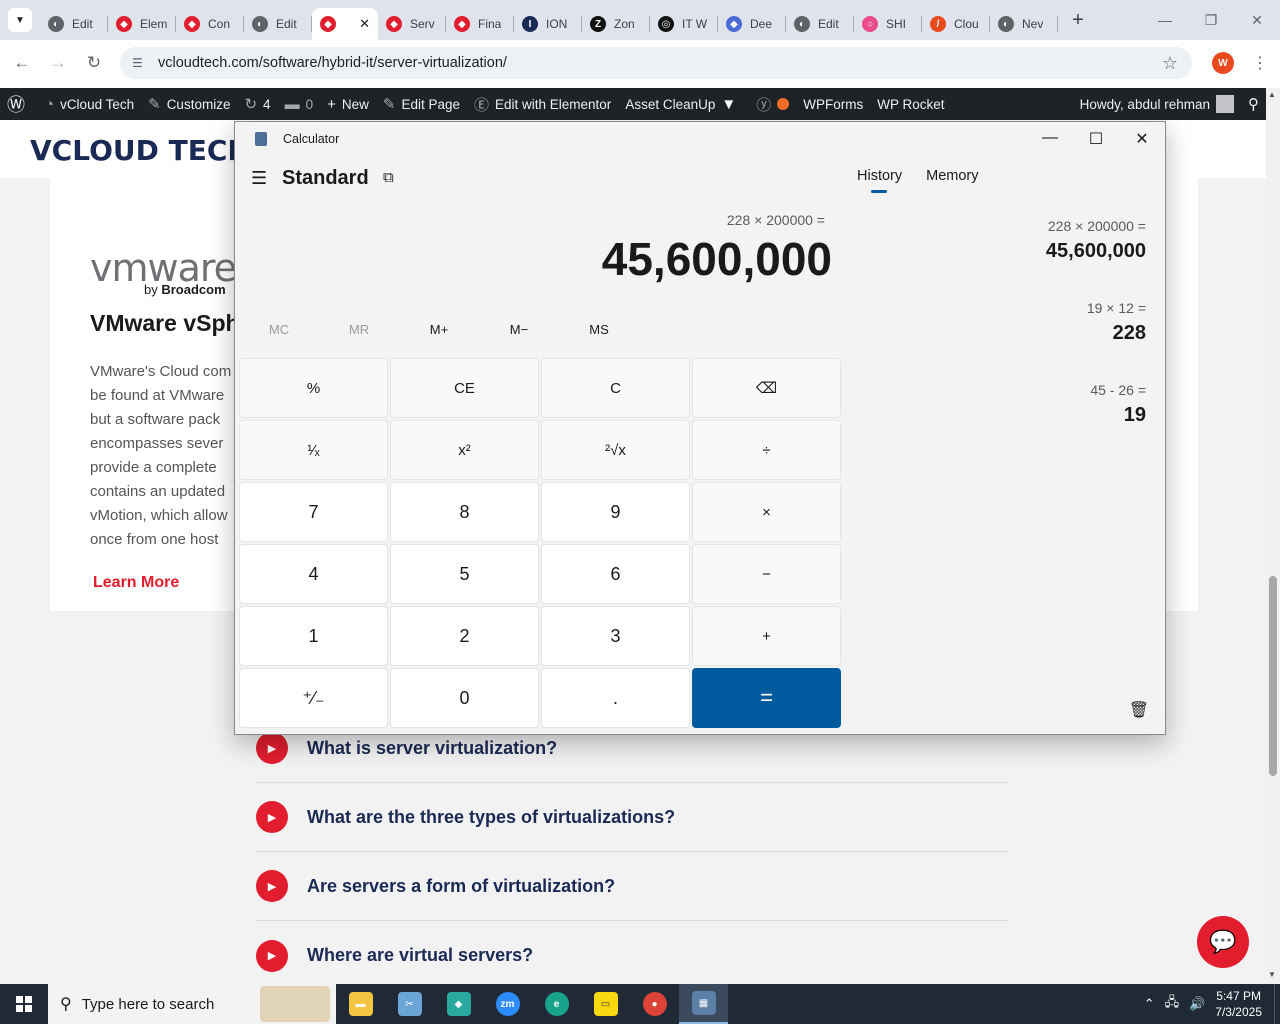 The height and width of the screenshot is (1024, 1280). Describe the element at coordinates (313, 698) in the screenshot. I see `key-negate-button: ⁺⁄₋` at that location.